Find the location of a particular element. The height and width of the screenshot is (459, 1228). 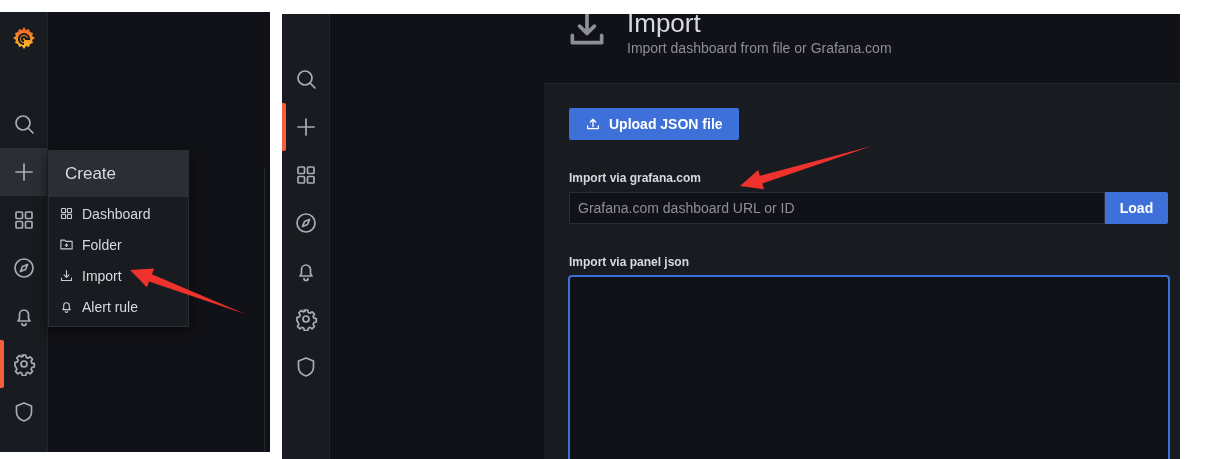

folder-icon is located at coordinates (66, 244).